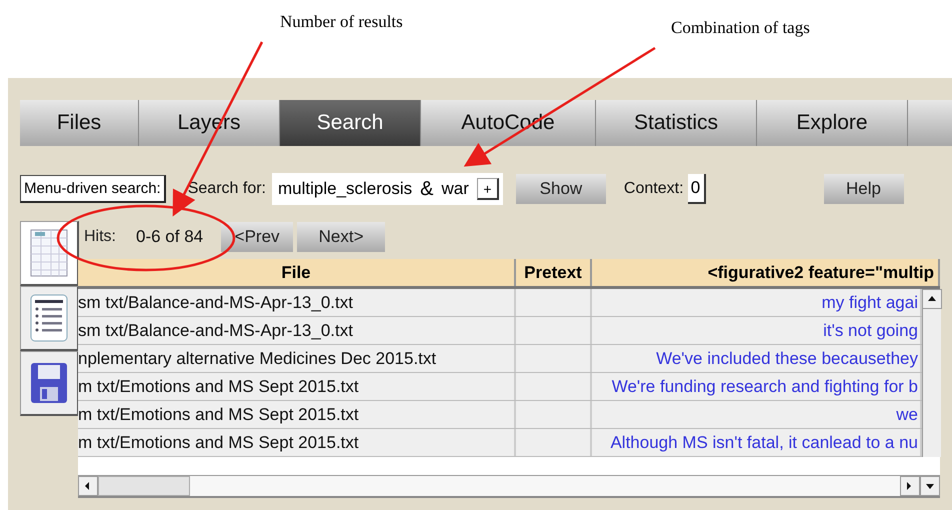 The image size is (952, 510). Describe the element at coordinates (144, 486) in the screenshot. I see `scroll-thumb` at that location.